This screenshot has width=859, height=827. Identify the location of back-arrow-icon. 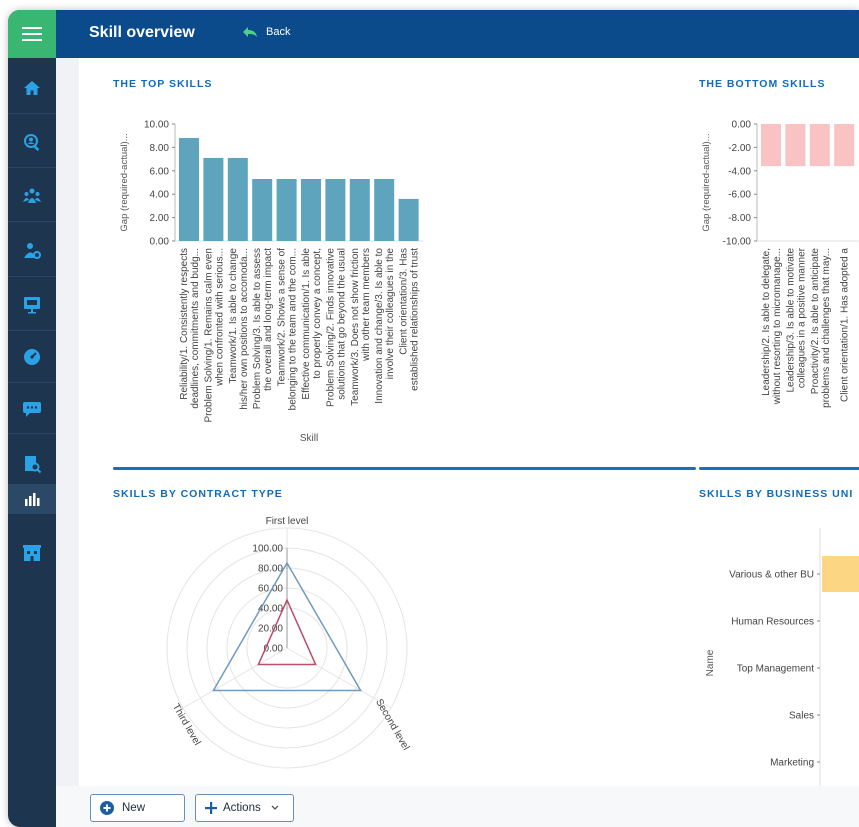
(250, 32).